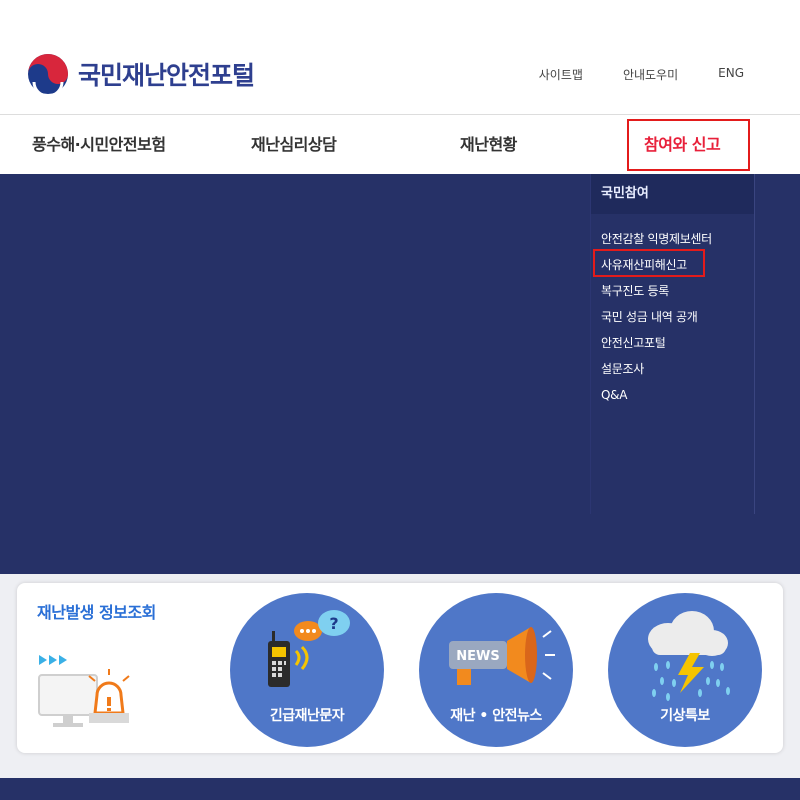 Image resolution: width=800 pixels, height=800 pixels. Describe the element at coordinates (84, 691) in the screenshot. I see `monitor-alarm-icon` at that location.